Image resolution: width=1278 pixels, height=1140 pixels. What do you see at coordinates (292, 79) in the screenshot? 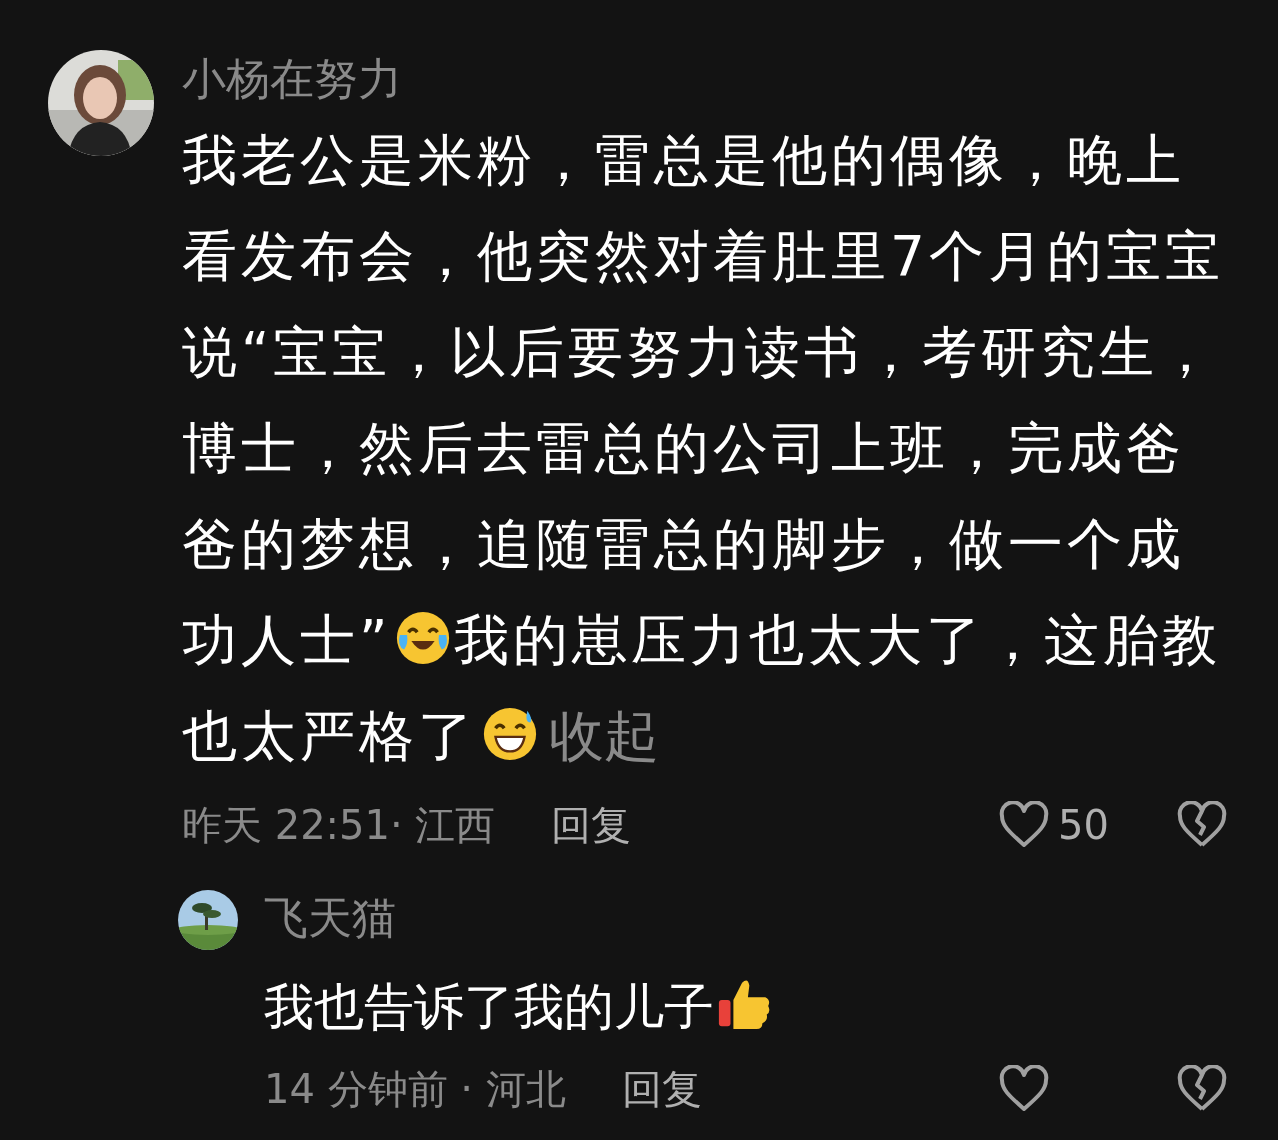
I see `author-name: 小杨在努力` at bounding box center [292, 79].